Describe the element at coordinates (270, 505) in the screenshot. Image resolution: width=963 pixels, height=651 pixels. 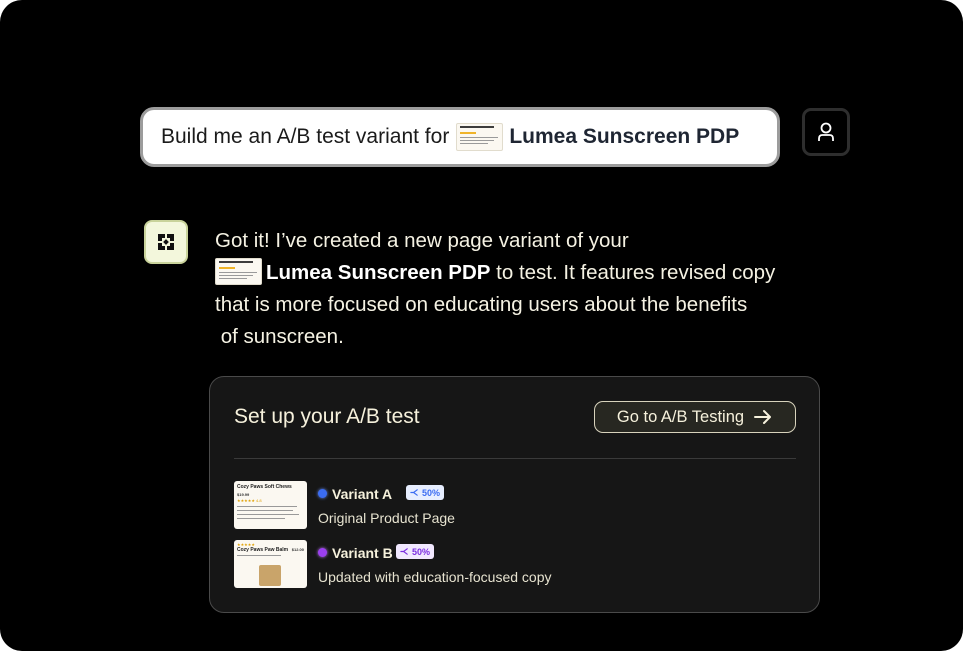
I see `variant-thumbnail: Cozy Paws Soft Chews $19.99 ★★★★★ 4.8` at that location.